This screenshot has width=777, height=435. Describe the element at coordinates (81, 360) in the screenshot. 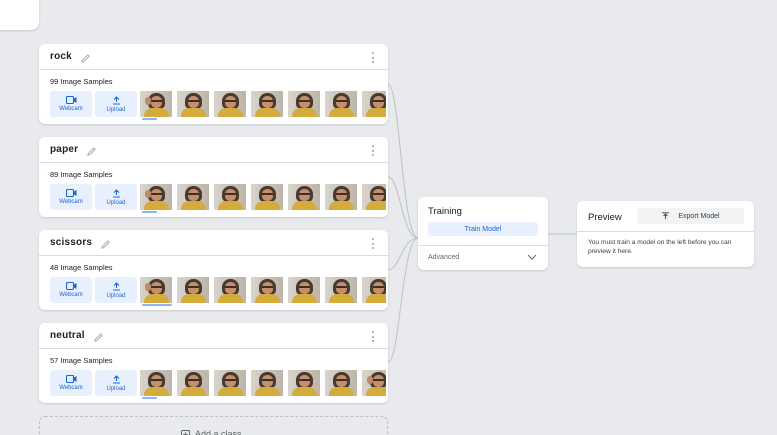

I see `sample-count: 57 Image Samples` at that location.